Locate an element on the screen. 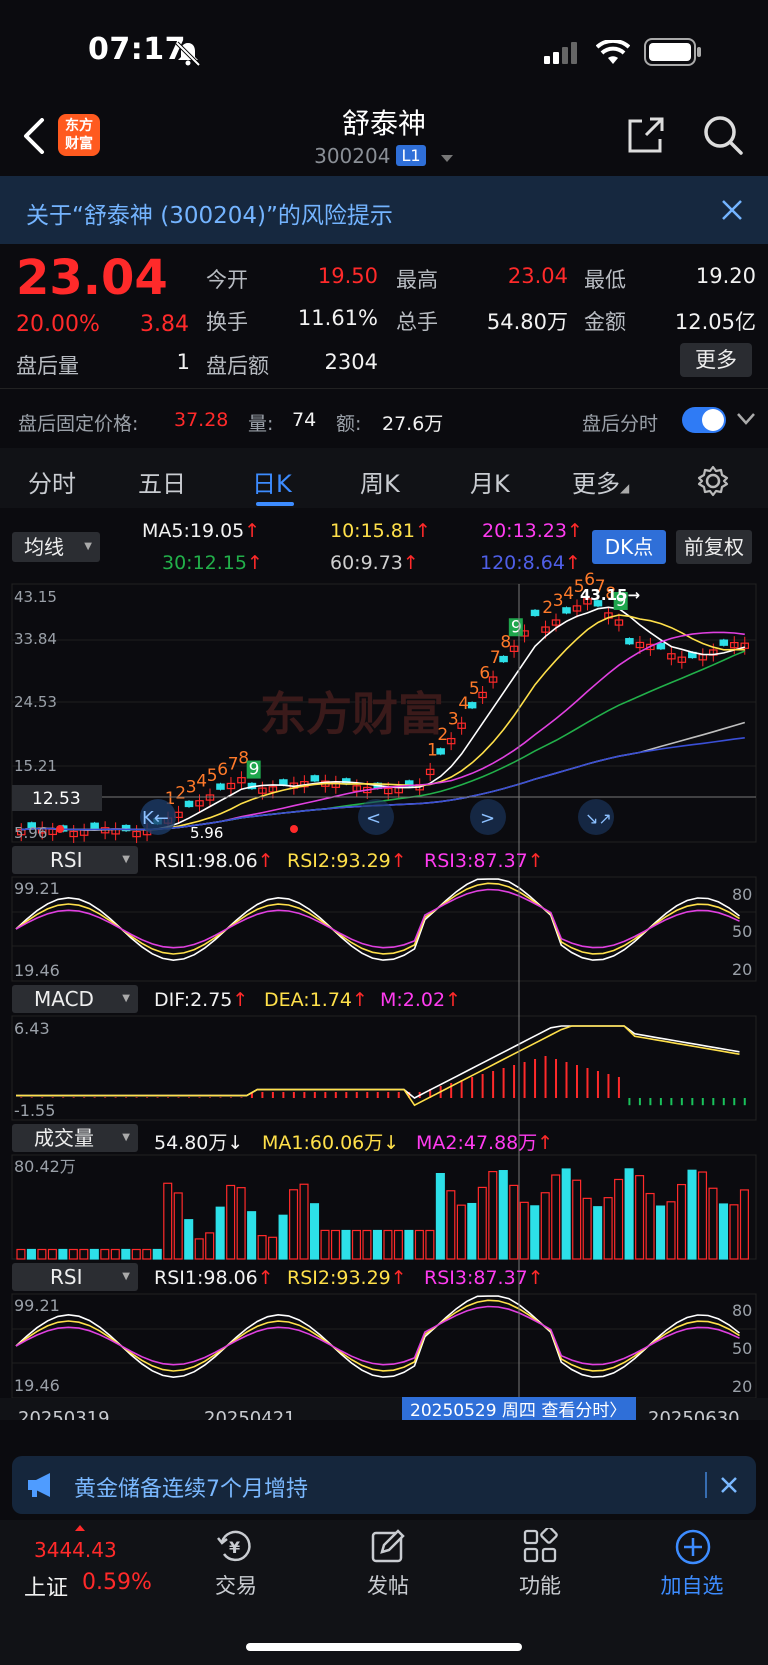 This screenshot has height=1665, width=768. index-change: 0.59% is located at coordinates (117, 1582).